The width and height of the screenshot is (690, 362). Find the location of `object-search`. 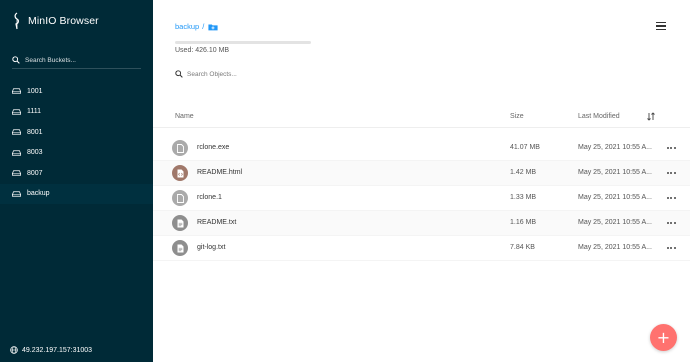

object-search is located at coordinates (432, 74).